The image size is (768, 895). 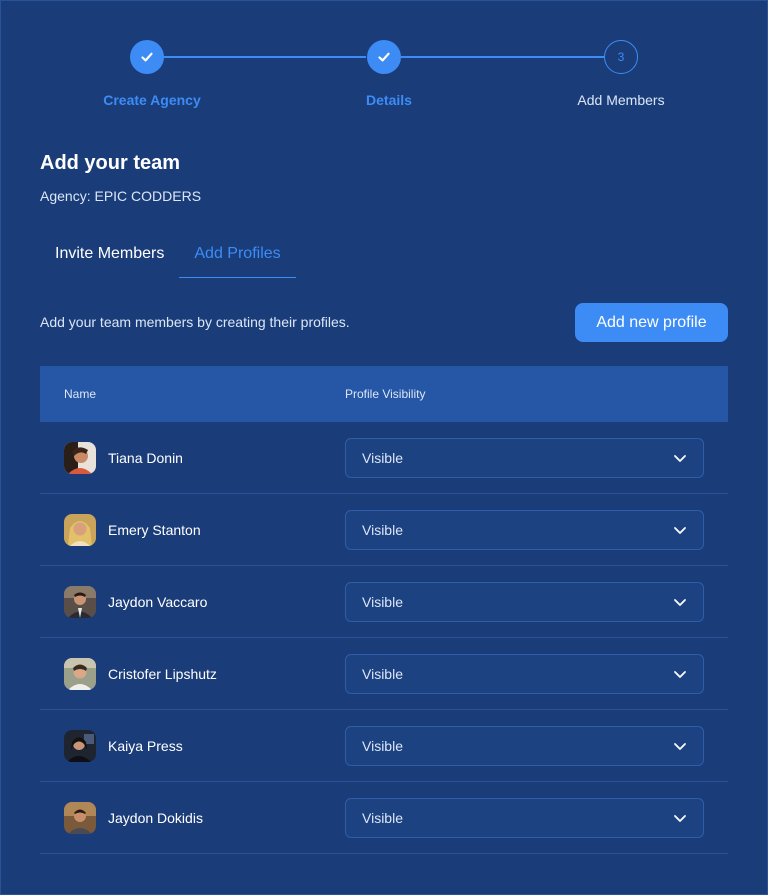 What do you see at coordinates (651, 322) in the screenshot?
I see `add-new-profile-button: Add new profile` at bounding box center [651, 322].